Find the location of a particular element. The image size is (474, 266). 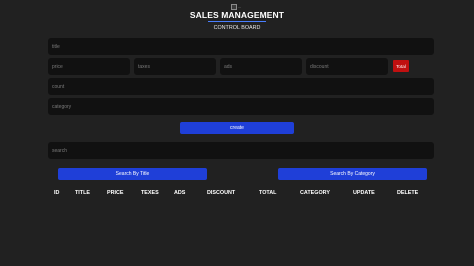

taxes-input is located at coordinates (177, 66).